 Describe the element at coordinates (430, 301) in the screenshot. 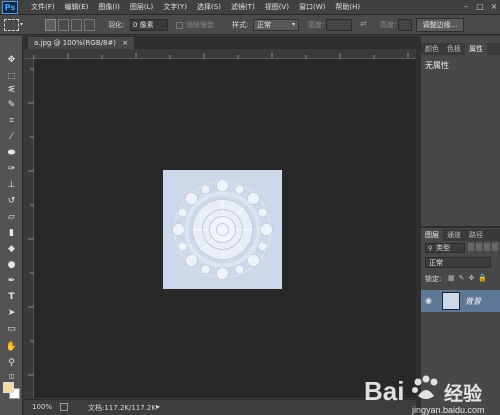

I see `layer-visibility-eye-icon: ◉` at that location.